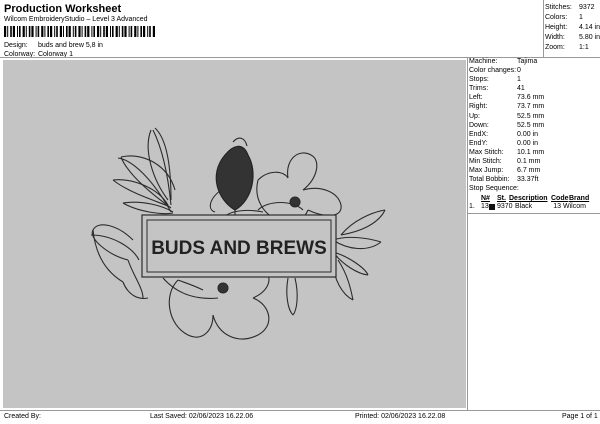 The height and width of the screenshot is (424, 600). What do you see at coordinates (479, 80) in the screenshot?
I see `info-label: Stops:` at bounding box center [479, 80].